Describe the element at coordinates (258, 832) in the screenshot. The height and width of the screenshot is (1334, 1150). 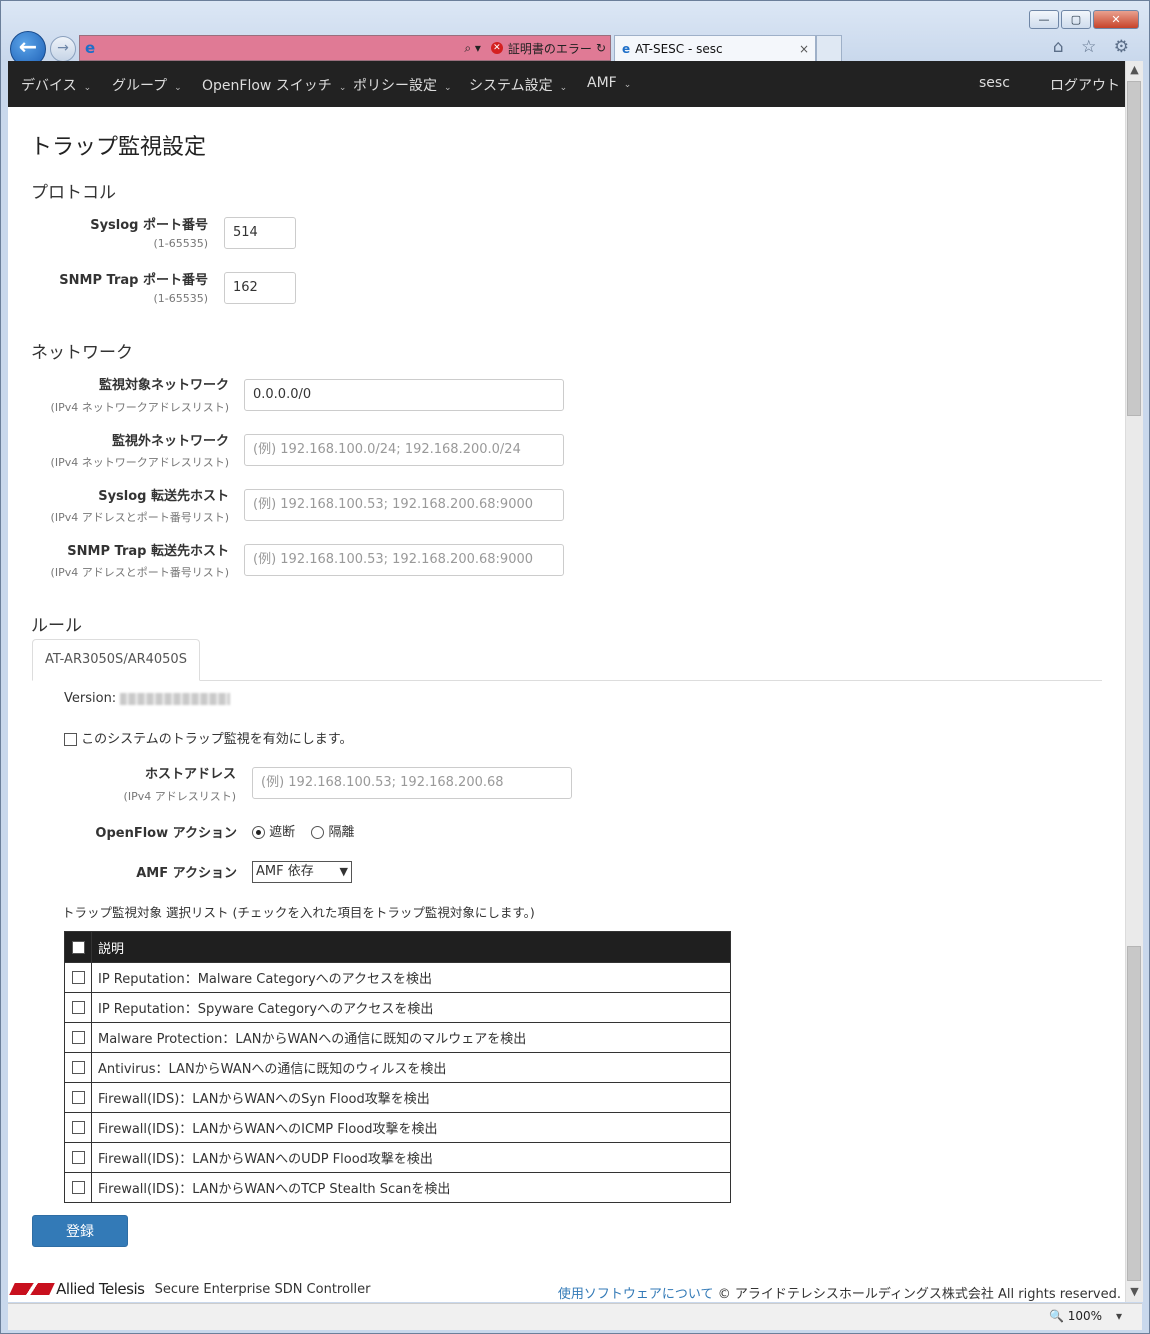
I see `radio-block` at that location.